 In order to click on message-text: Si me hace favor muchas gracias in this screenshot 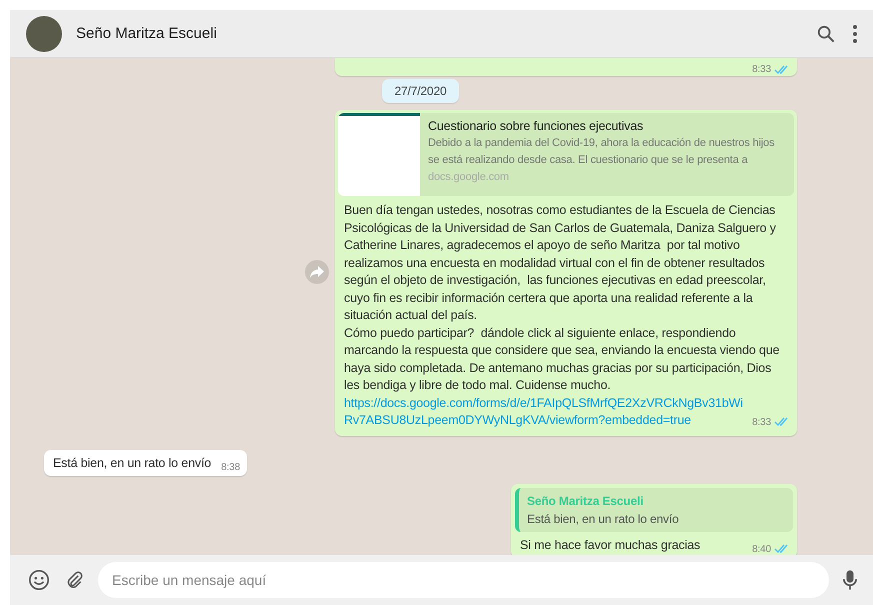, I will do `click(610, 545)`.